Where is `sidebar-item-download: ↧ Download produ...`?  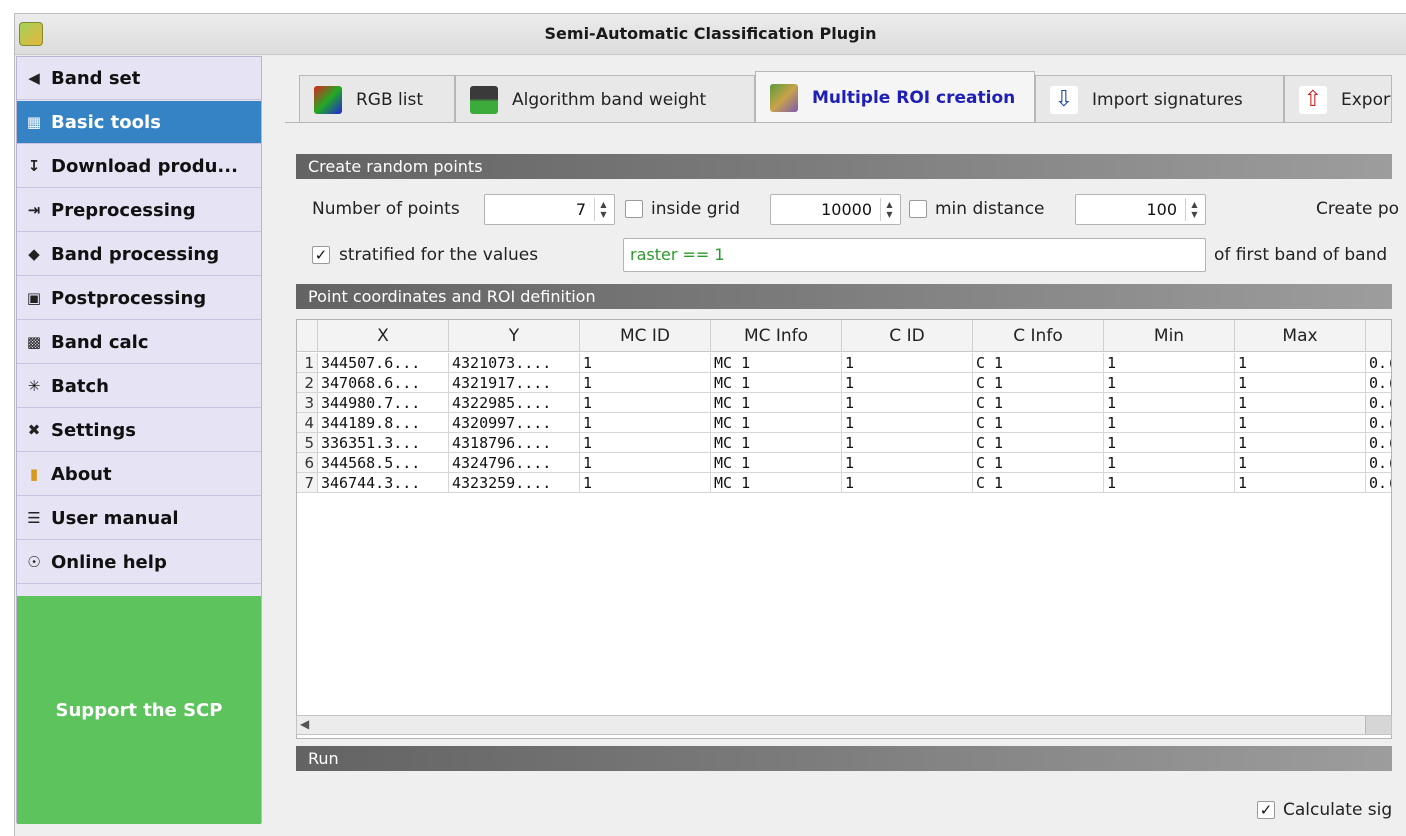
sidebar-item-download: ↧ Download produ... is located at coordinates (139, 166).